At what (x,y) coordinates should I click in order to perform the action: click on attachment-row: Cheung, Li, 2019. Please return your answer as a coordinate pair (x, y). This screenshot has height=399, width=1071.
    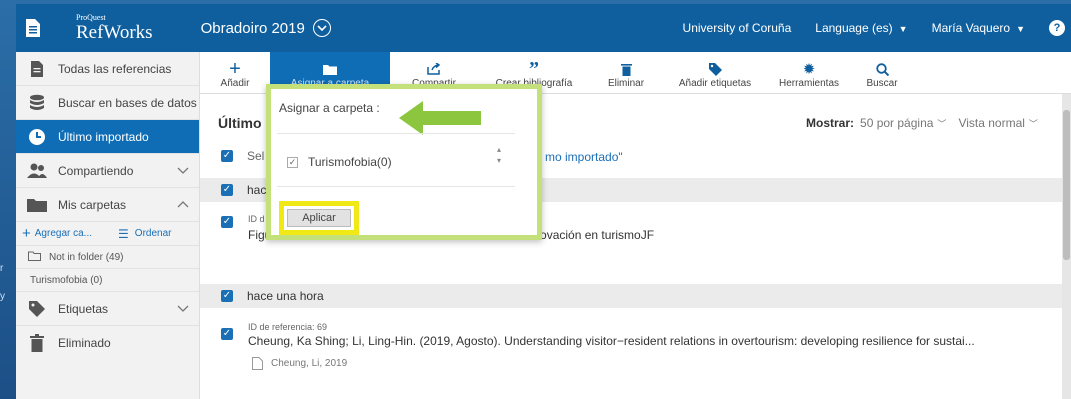
    Looking at the image, I should click on (299, 363).